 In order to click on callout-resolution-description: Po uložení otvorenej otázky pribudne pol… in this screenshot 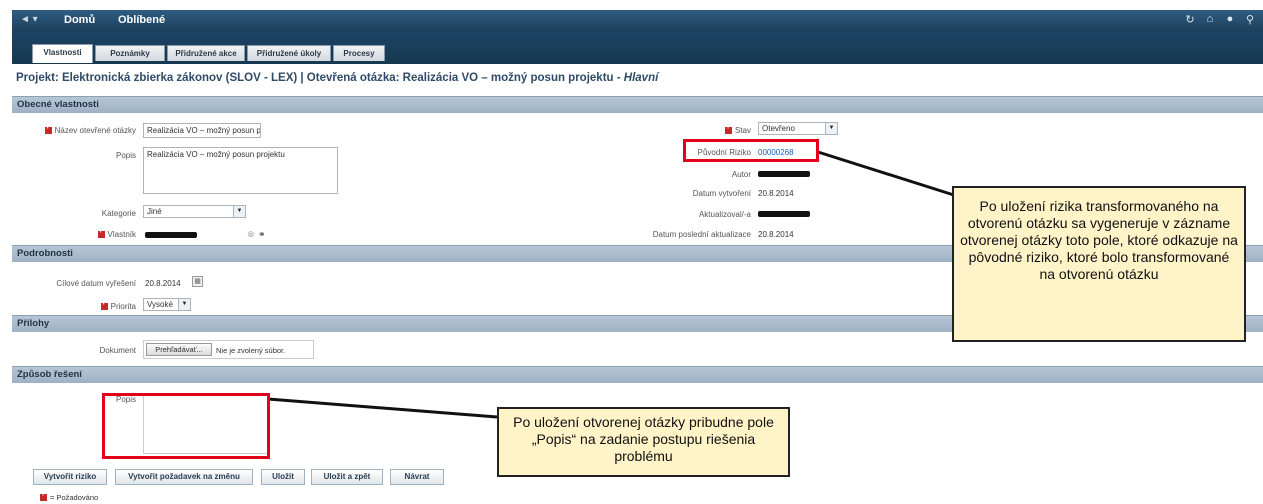, I will do `click(643, 442)`.